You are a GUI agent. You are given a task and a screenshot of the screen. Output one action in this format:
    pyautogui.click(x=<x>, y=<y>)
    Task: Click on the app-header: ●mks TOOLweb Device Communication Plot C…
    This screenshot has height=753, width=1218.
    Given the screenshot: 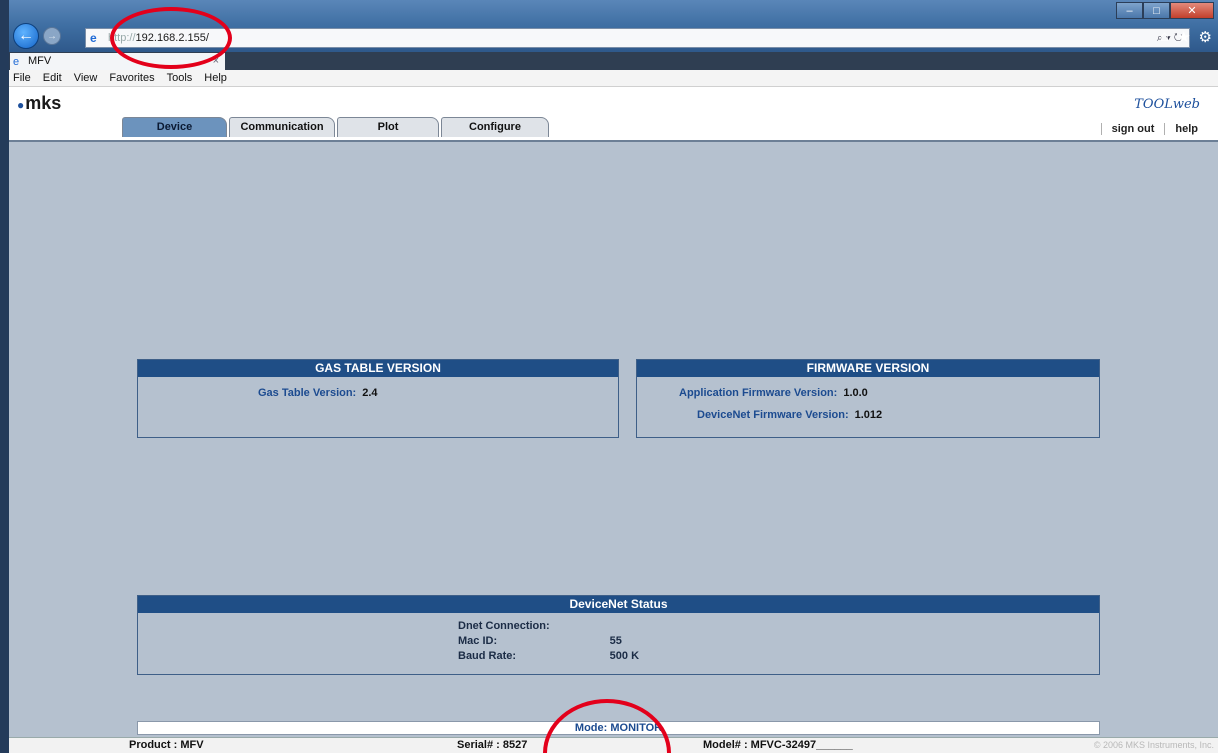 What is the action you would take?
    pyautogui.click(x=613, y=114)
    